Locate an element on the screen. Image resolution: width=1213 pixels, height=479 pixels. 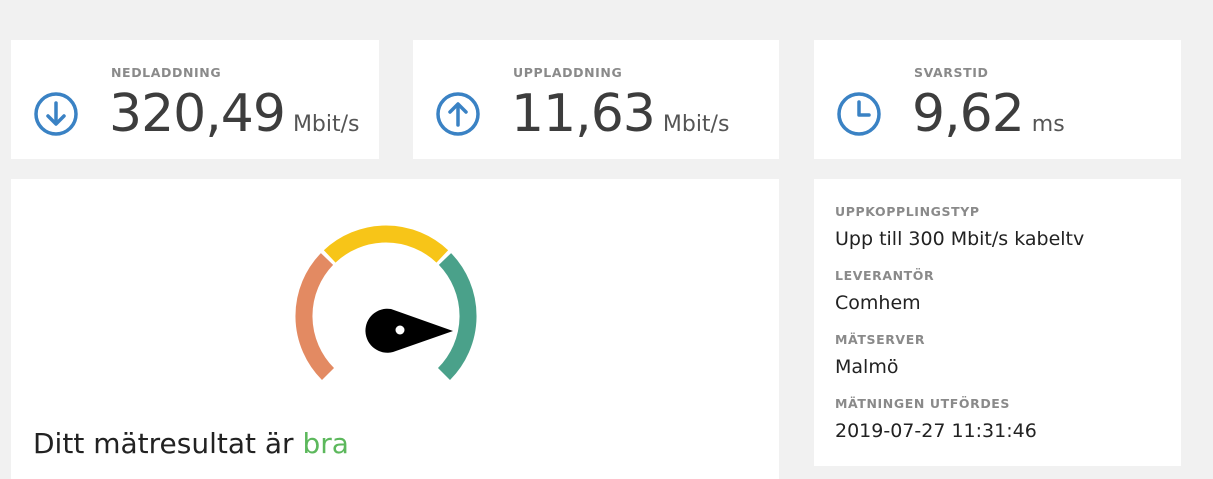
upload-value-row: 11,63 Mbit/s is located at coordinates (620, 114).